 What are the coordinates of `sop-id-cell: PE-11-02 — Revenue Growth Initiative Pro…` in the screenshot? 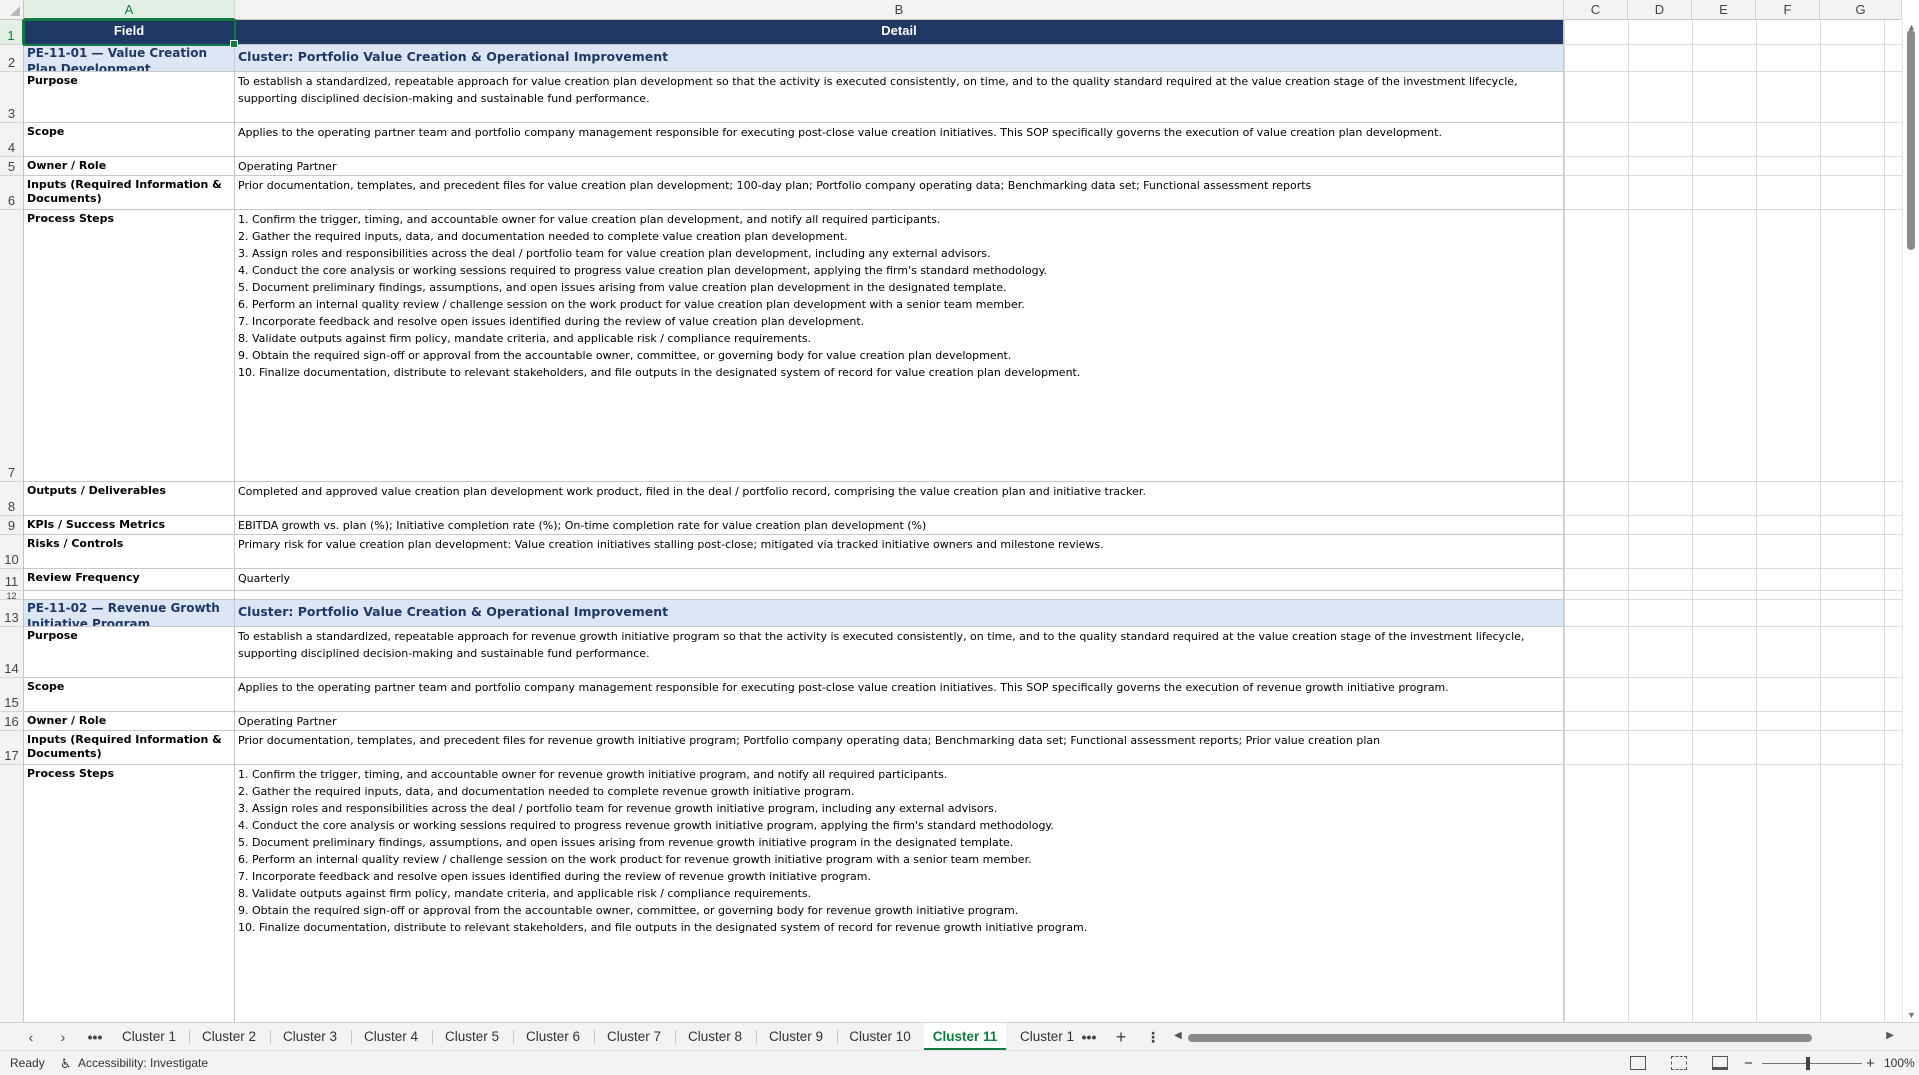 It's located at (129, 613).